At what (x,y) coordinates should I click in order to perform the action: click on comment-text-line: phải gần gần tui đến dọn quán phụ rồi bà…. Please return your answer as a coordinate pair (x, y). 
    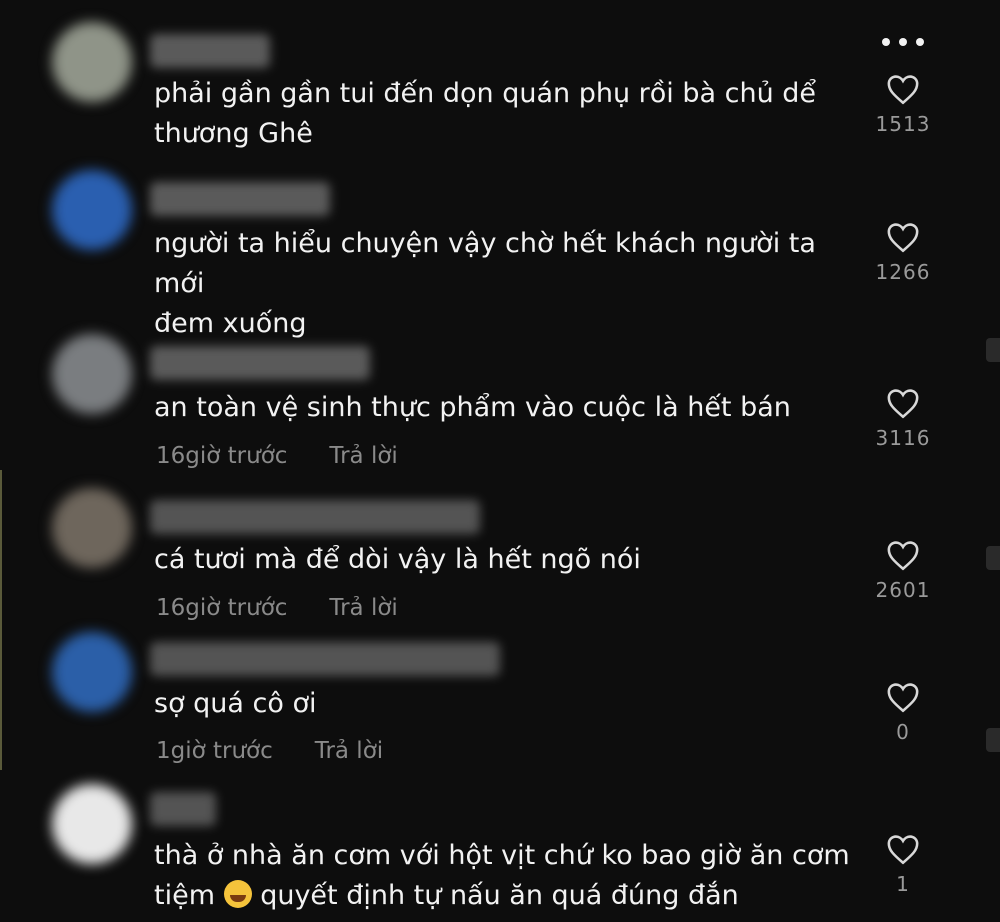
    Looking at the image, I should click on (485, 93).